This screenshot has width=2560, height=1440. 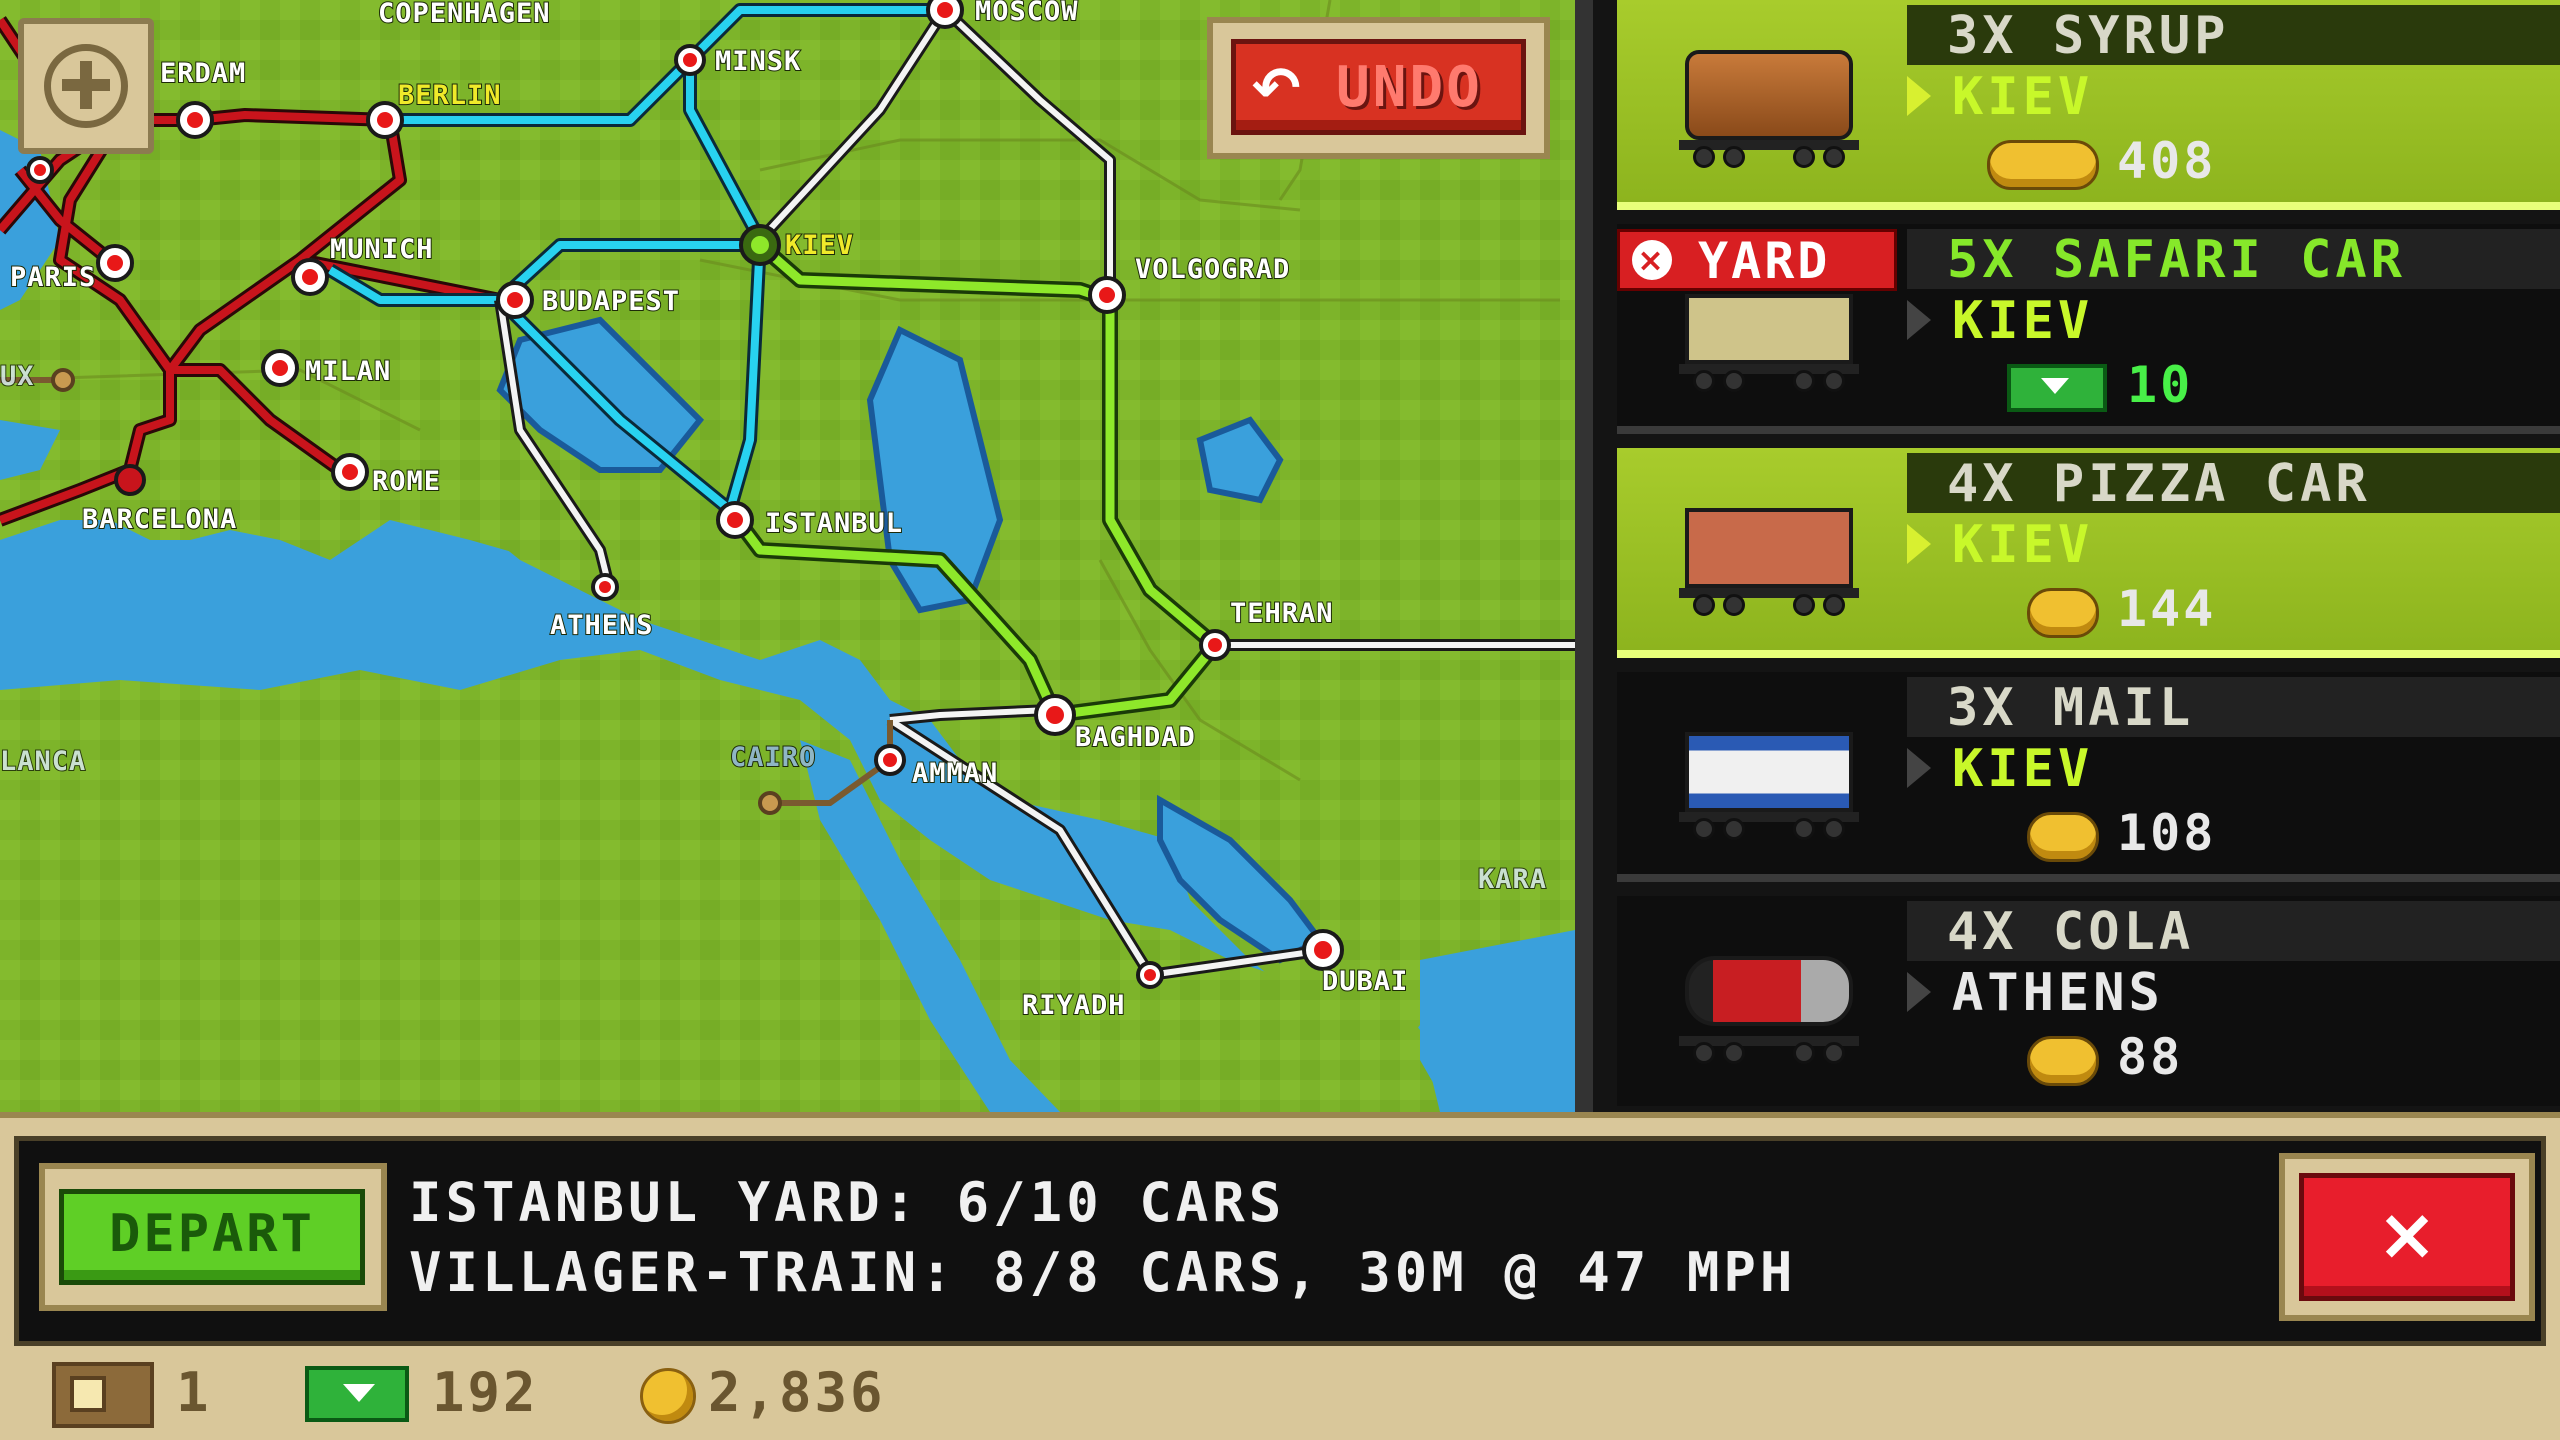 I want to click on yard-badge-label: YARD, so click(x=1764, y=261).